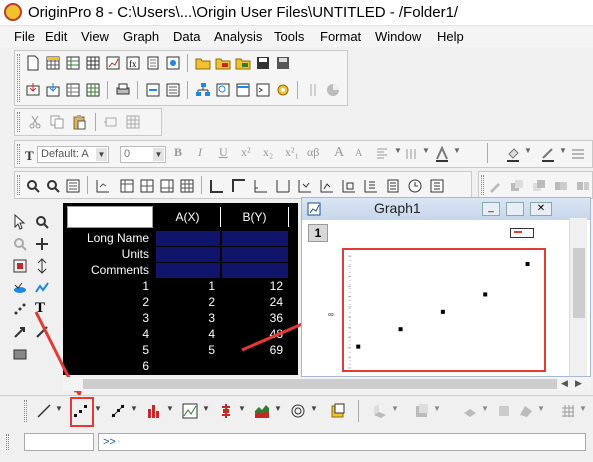  Describe the element at coordinates (188, 238) in the screenshot. I see `long-name-cell-a` at that location.